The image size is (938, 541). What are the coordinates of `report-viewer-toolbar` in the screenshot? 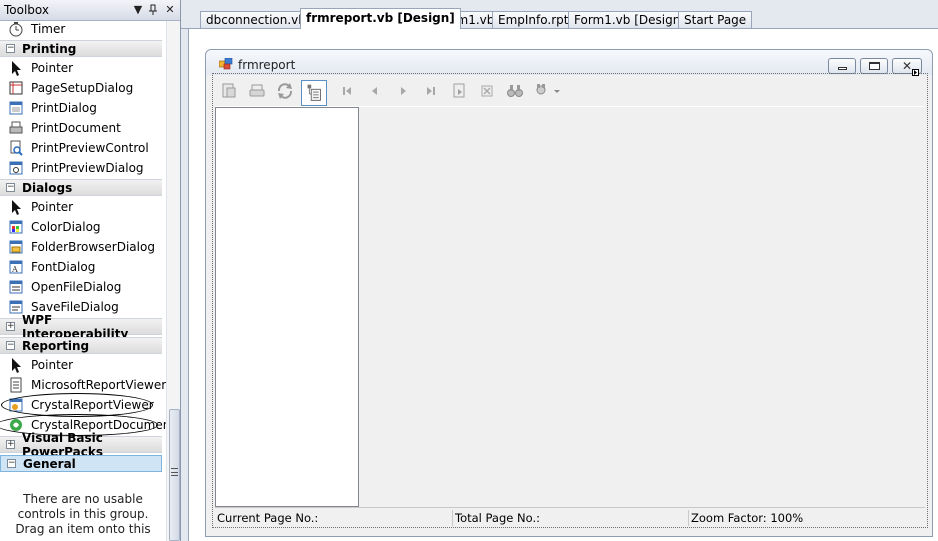 It's located at (570, 91).